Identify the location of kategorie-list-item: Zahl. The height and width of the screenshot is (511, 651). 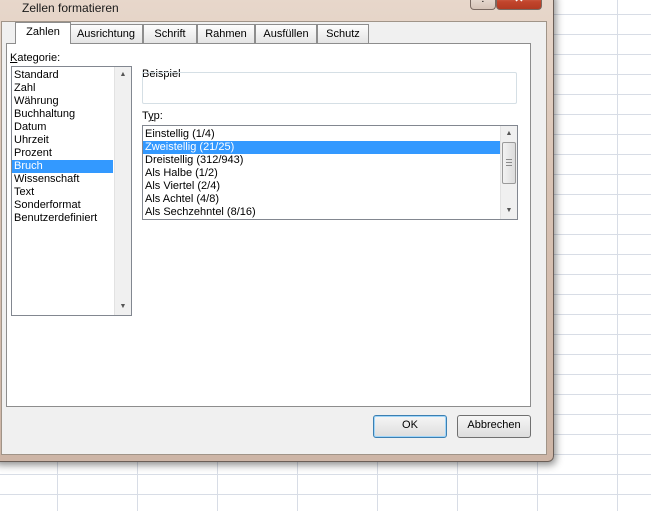
(62, 88).